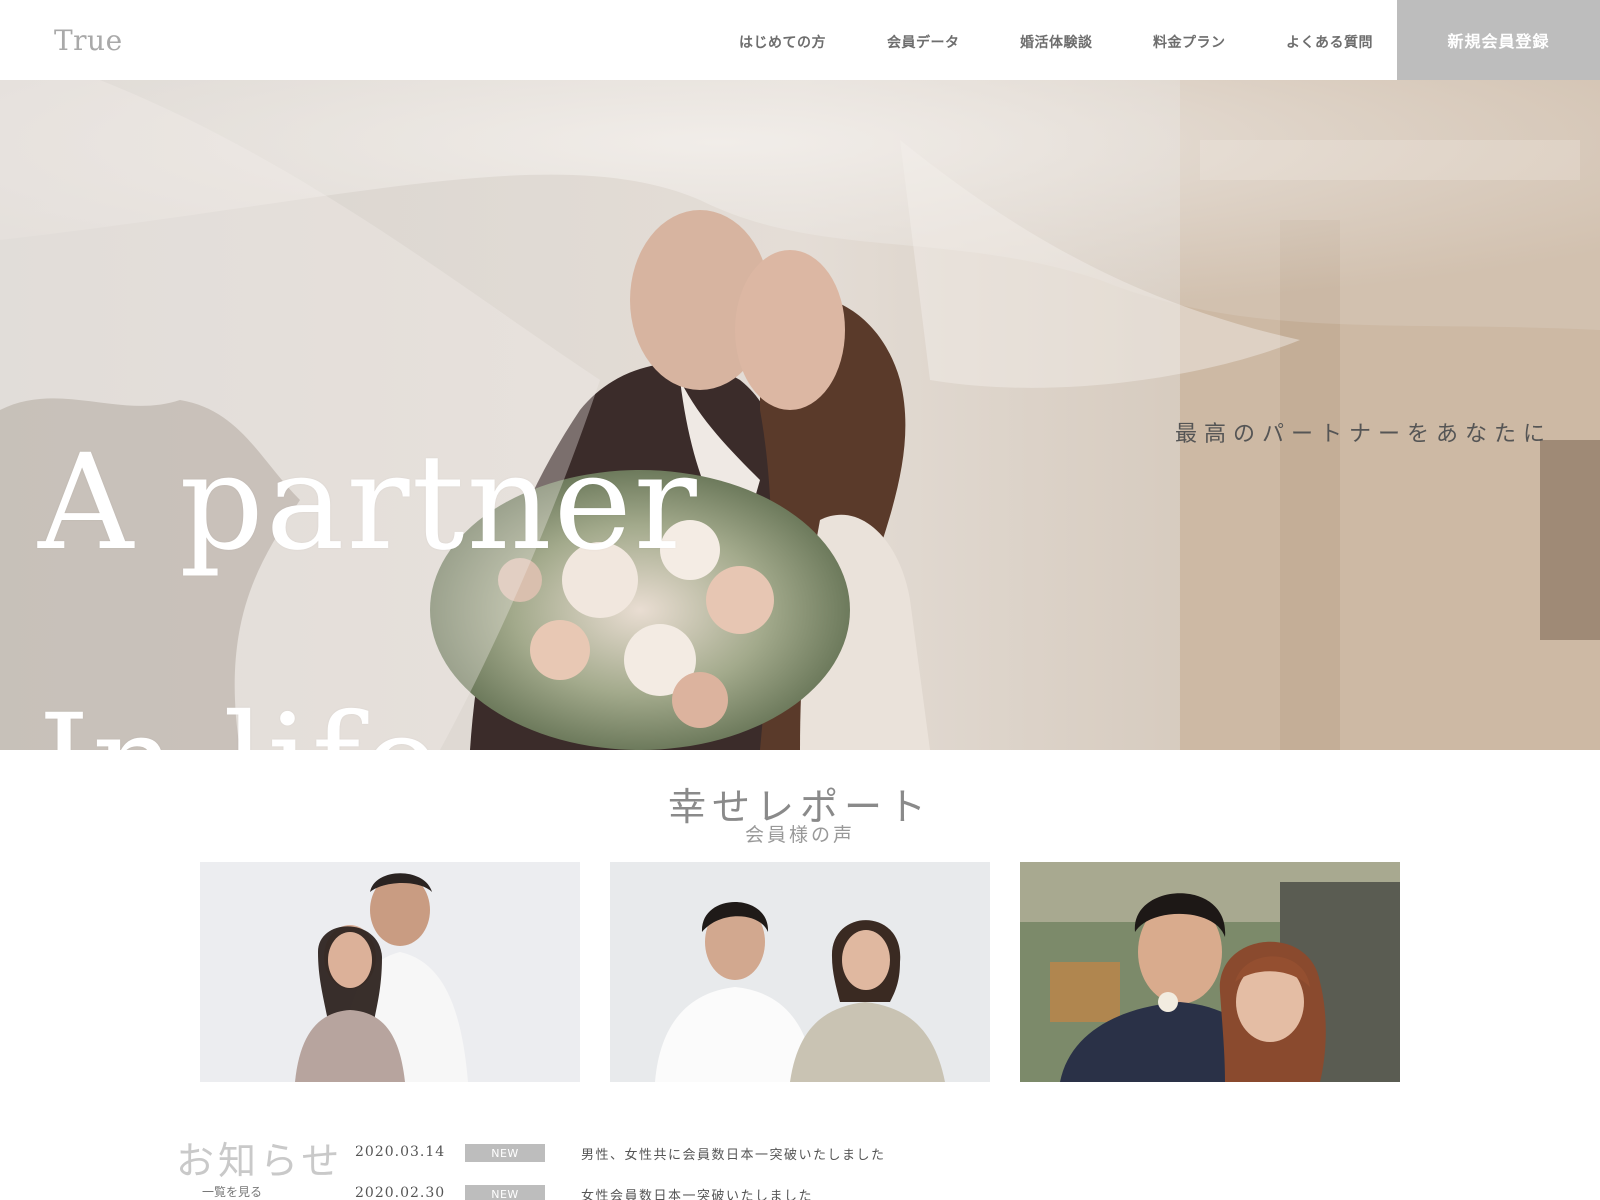 This screenshot has width=1600, height=1200. Describe the element at coordinates (1056, 42) in the screenshot. I see `nav-item-experiences: 婚活体験談` at that location.